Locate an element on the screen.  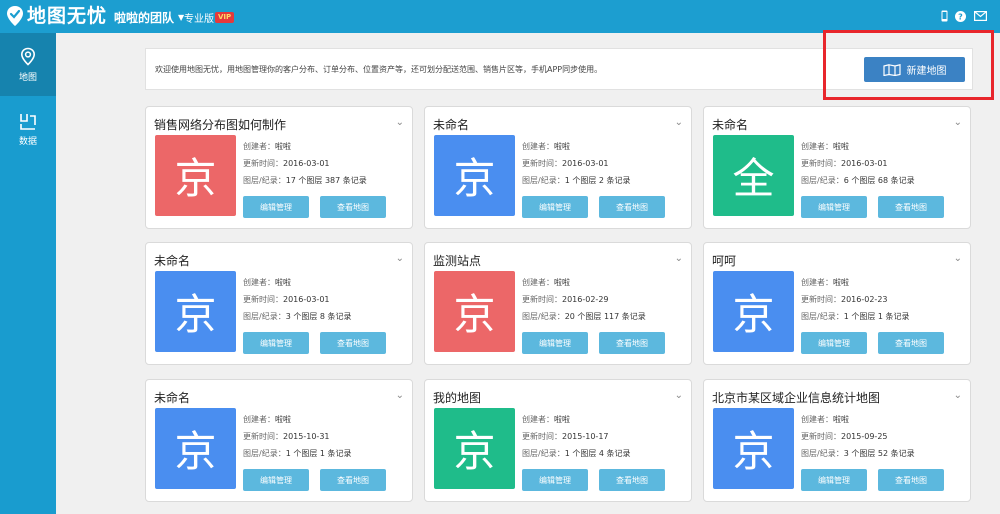
top-bar: 地图无忧 啦啦的团队 ▼ 专业版 VIP ? is located at coordinates (500, 16).